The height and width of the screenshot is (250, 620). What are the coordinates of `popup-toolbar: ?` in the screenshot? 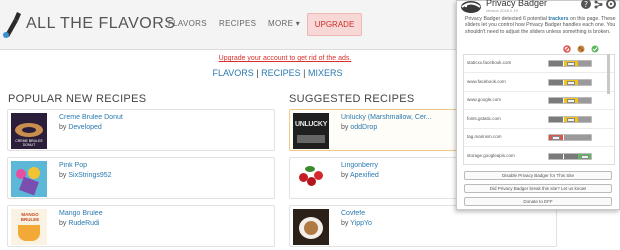 It's located at (598, 4).